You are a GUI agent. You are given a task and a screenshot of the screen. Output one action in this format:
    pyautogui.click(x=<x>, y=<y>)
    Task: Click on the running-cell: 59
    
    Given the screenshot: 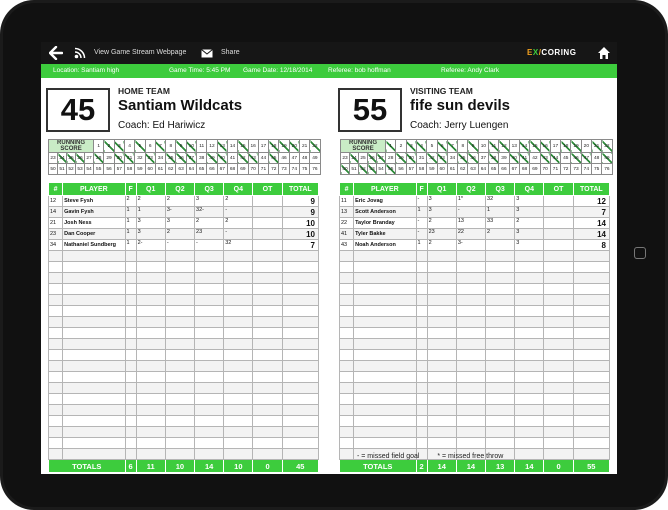 What is the action you would take?
    pyautogui.click(x=432, y=169)
    